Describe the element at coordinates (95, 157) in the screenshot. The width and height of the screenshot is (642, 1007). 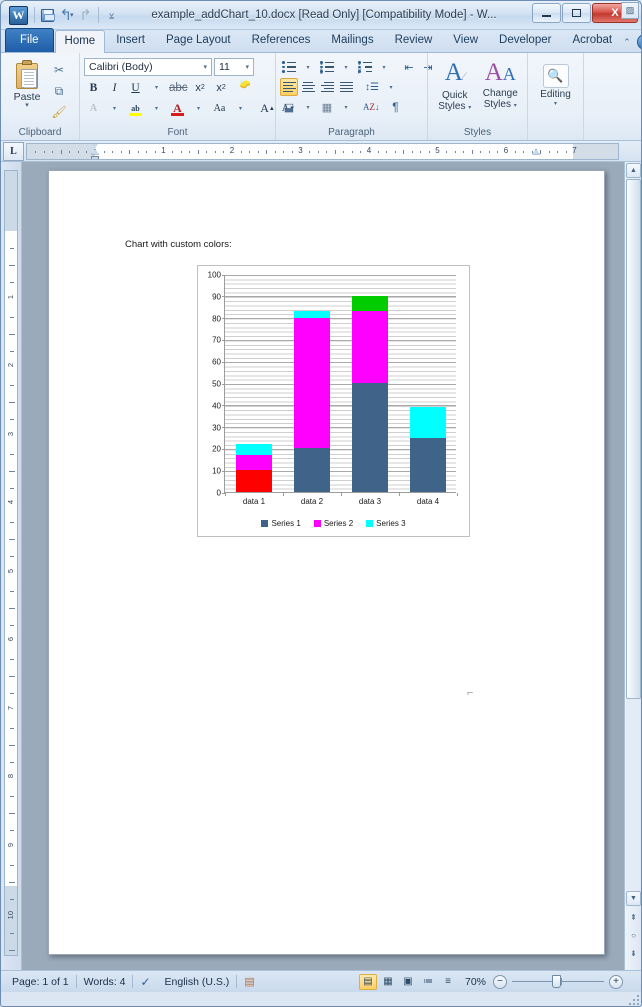
I see `left-indent-marker` at that location.